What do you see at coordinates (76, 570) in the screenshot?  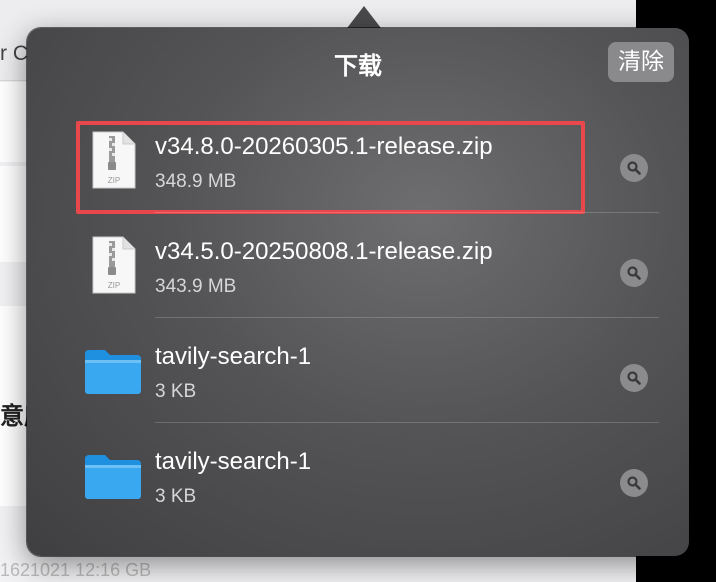 I see `background-bottom-text: 1621021 12:16 GB` at bounding box center [76, 570].